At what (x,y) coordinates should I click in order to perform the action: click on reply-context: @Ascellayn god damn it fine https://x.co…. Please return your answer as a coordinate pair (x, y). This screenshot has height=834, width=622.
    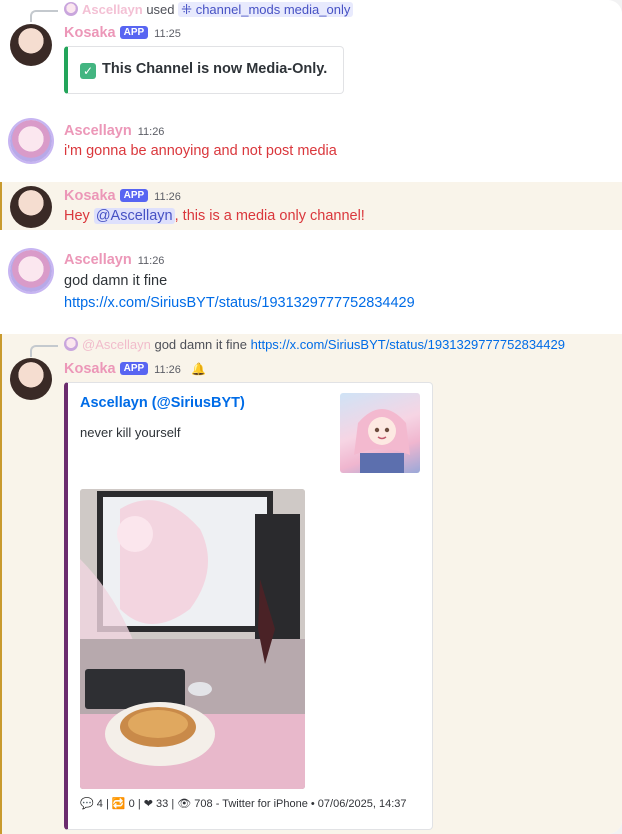
    Looking at the image, I should click on (314, 344).